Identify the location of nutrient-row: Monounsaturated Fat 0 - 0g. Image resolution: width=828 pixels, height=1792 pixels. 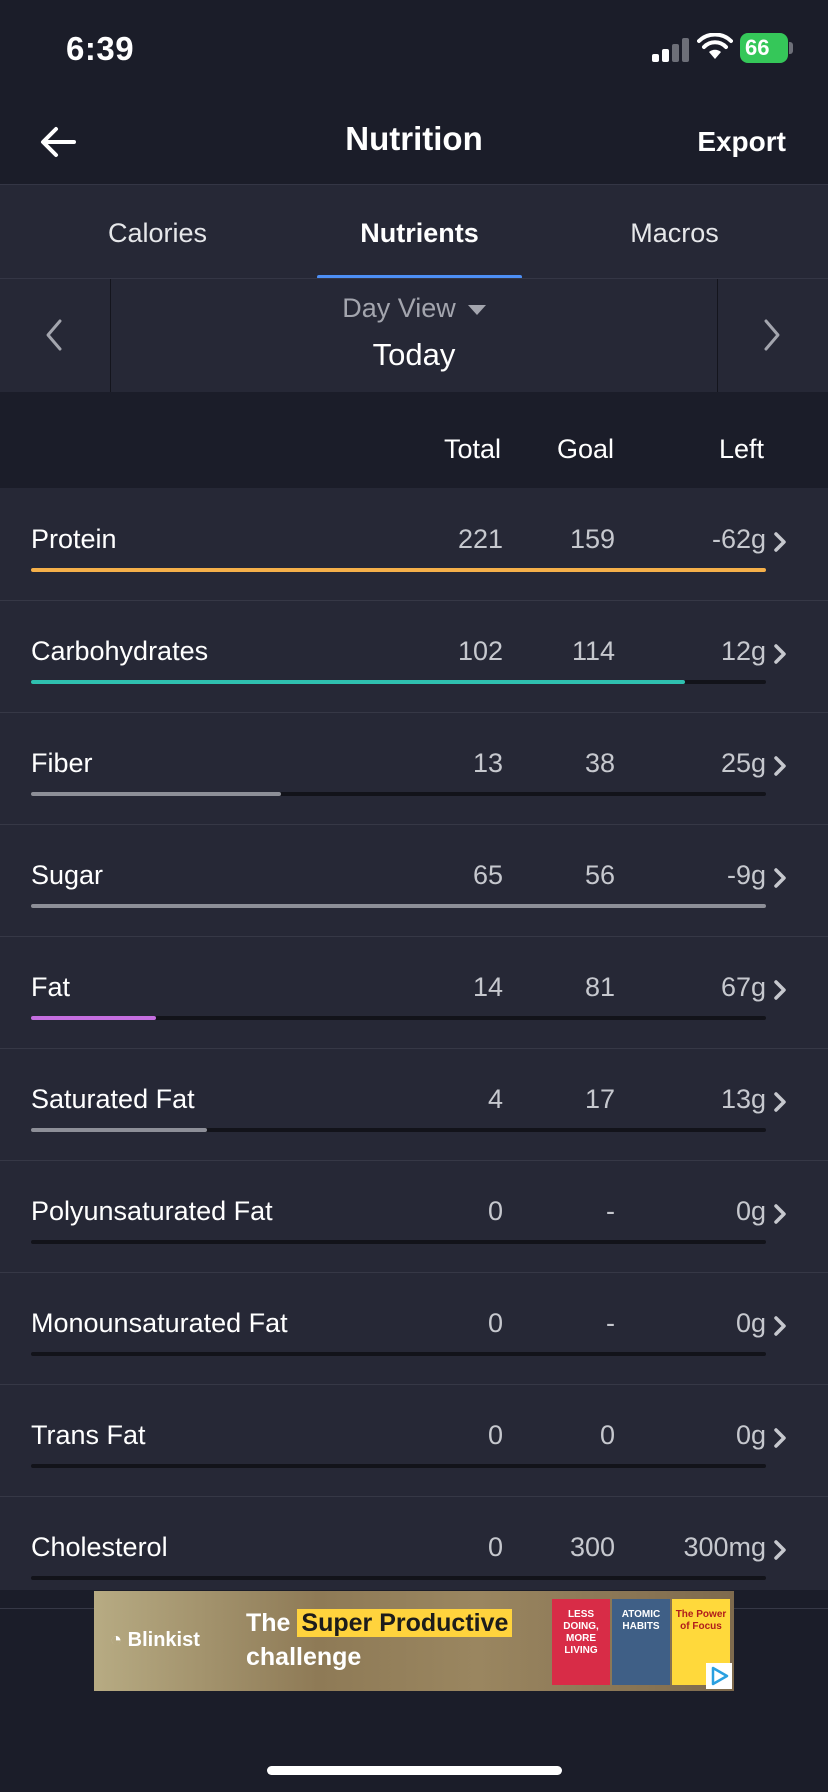
(414, 1328).